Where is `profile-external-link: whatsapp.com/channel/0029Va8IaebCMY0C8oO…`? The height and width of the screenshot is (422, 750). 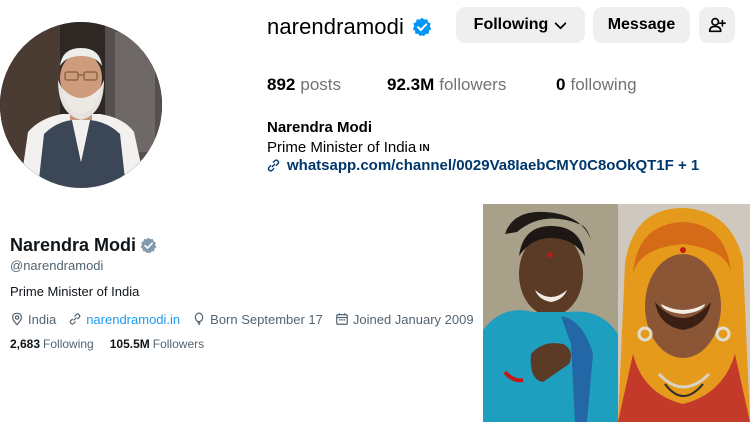 profile-external-link: whatsapp.com/channel/0029Va8IaebCMY0C8oO… is located at coordinates (482, 165).